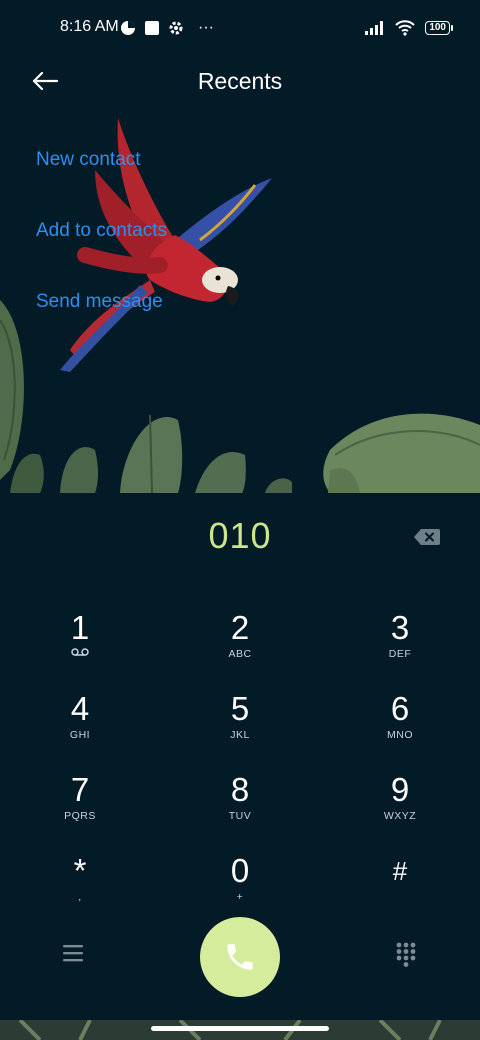  I want to click on phone-icon, so click(240, 957).